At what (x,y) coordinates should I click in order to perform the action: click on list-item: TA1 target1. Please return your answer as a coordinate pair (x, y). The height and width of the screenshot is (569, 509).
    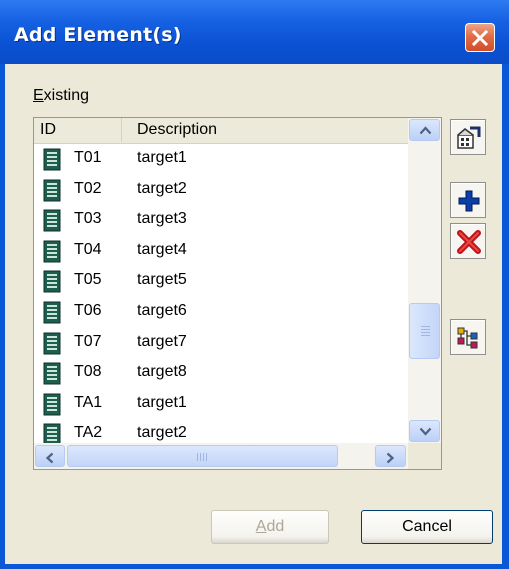
    Looking at the image, I should click on (221, 404).